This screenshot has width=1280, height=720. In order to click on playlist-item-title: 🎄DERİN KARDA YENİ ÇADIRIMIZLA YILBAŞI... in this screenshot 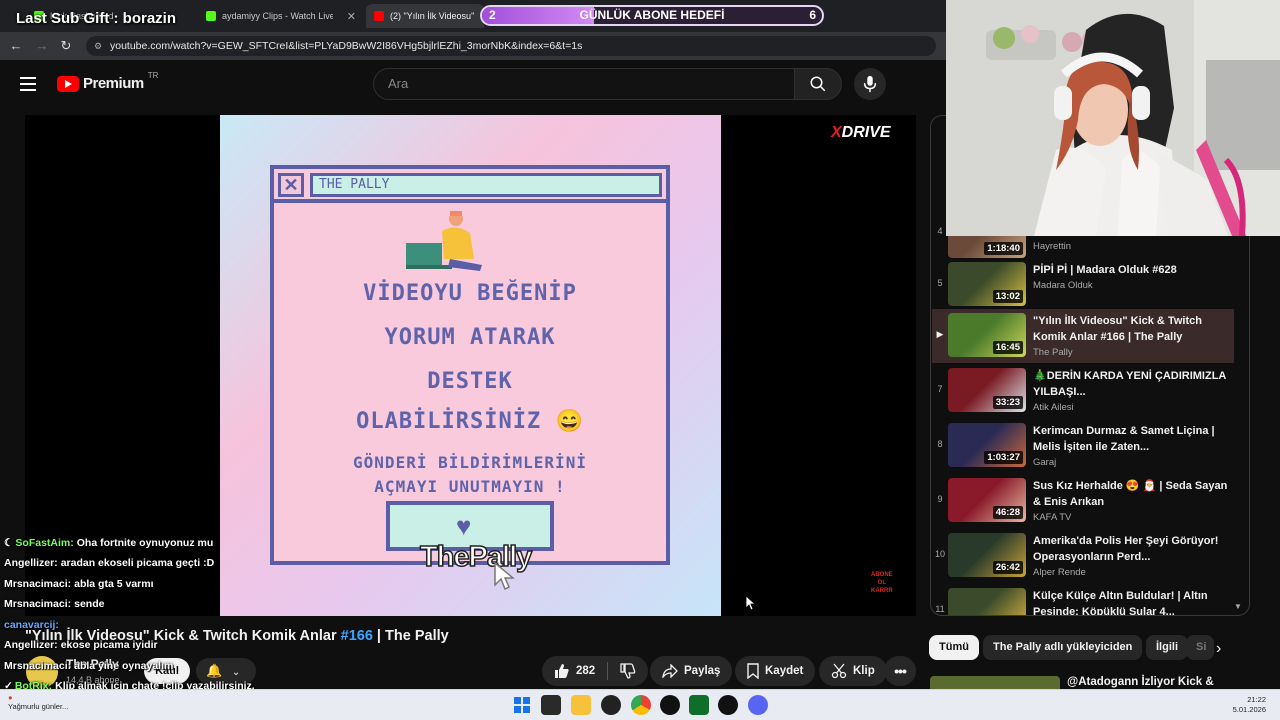, I will do `click(1130, 384)`.